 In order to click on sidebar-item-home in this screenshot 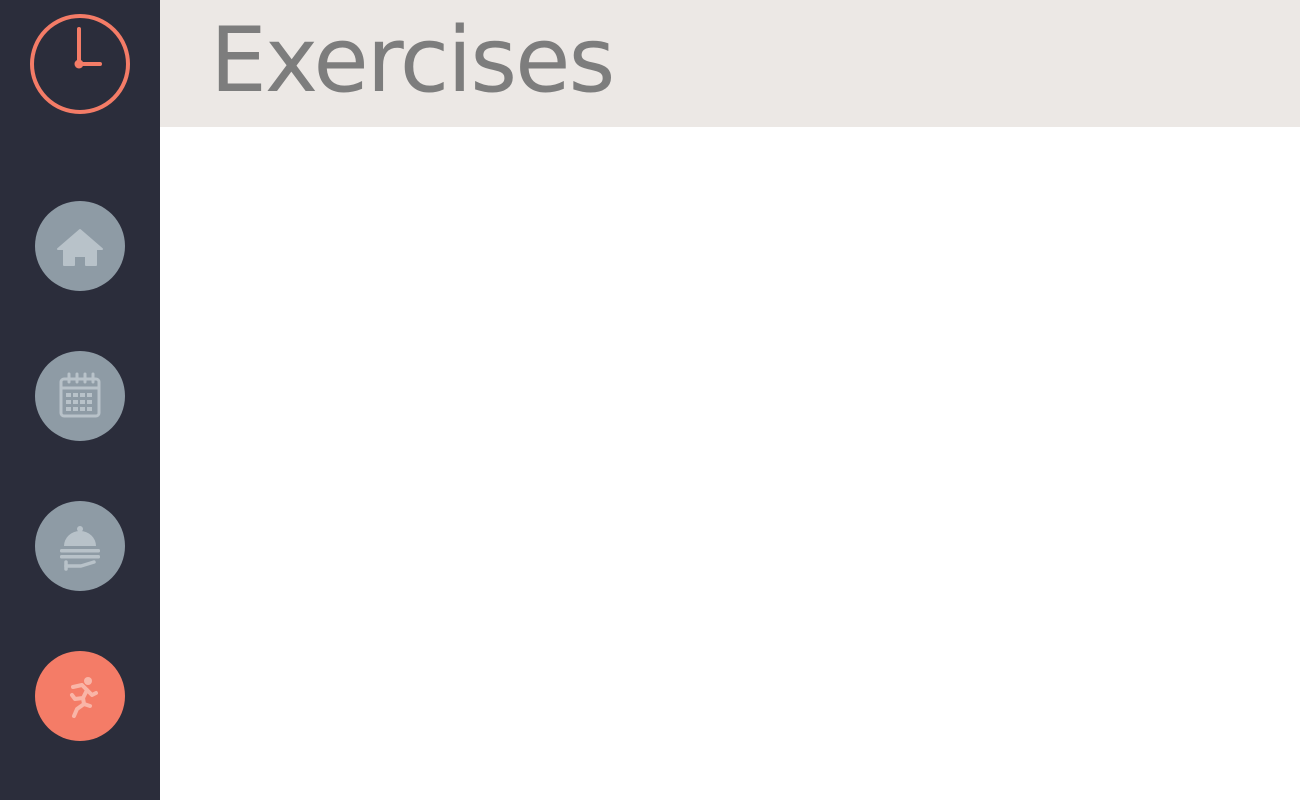, I will do `click(80, 246)`.